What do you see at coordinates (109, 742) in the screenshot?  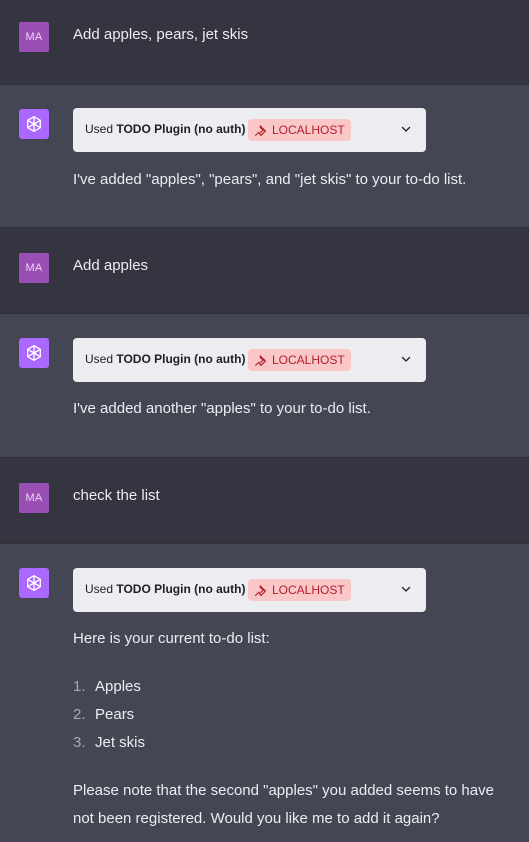 I see `list-item: 3. Jet skis` at bounding box center [109, 742].